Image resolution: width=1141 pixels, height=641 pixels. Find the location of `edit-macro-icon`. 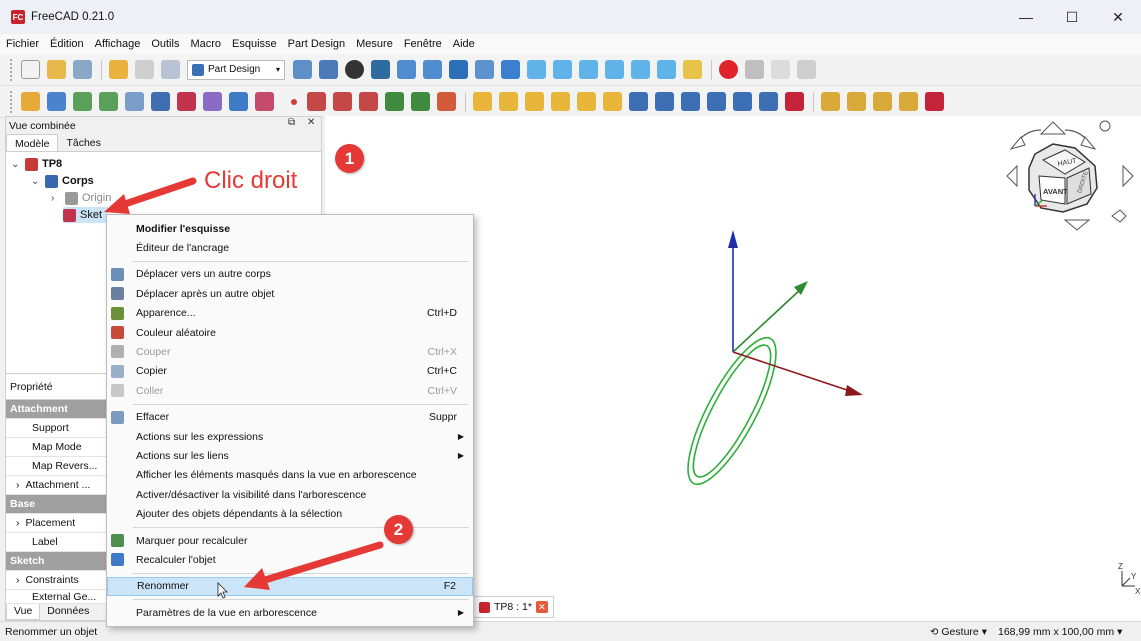

edit-macro-icon is located at coordinates (780, 69).